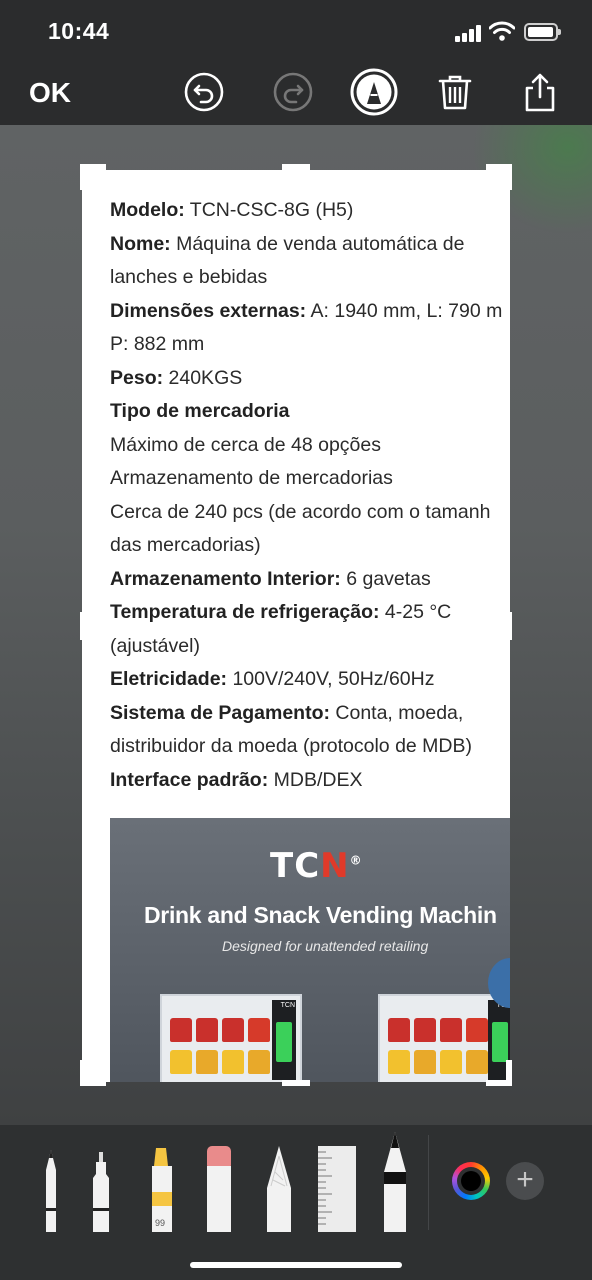 The width and height of the screenshot is (592, 1280). Describe the element at coordinates (455, 92) in the screenshot. I see `trash-icon` at that location.